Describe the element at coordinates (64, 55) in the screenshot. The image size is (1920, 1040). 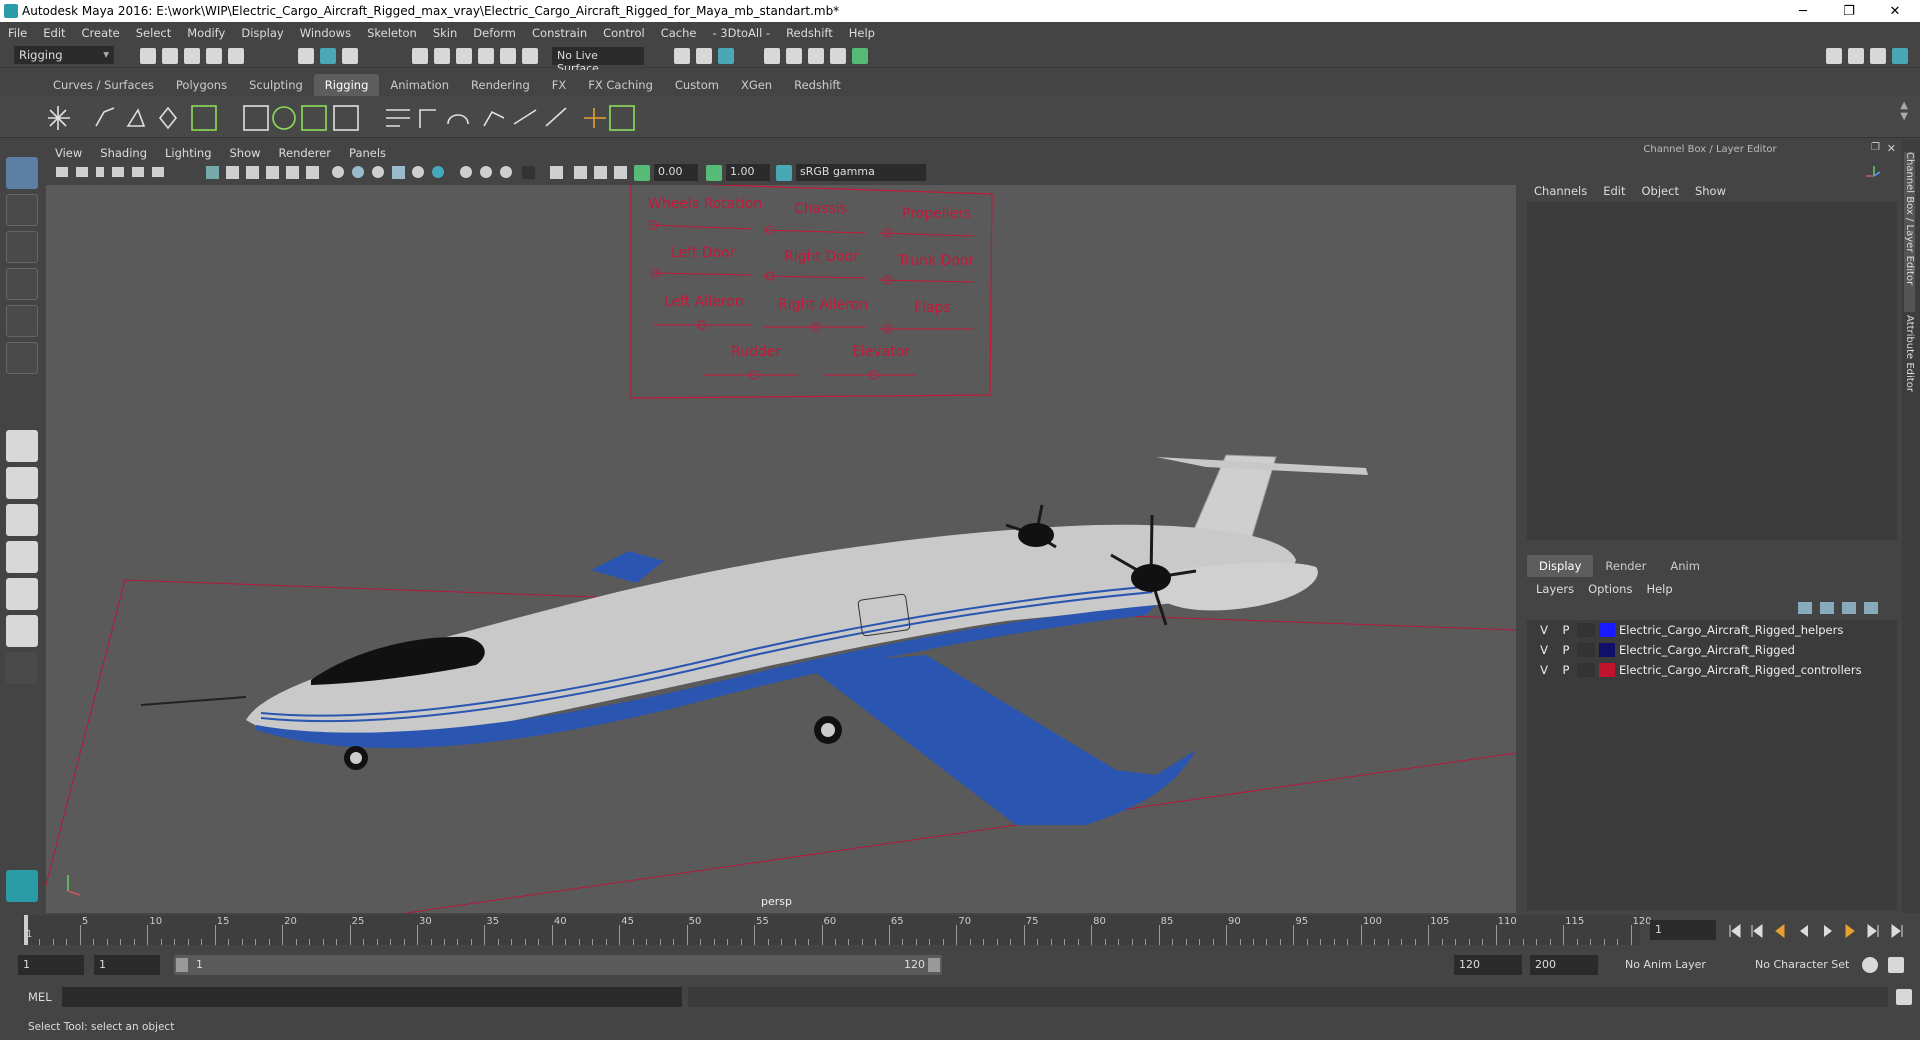
I see `menuset-dropdown: Rigging` at that location.